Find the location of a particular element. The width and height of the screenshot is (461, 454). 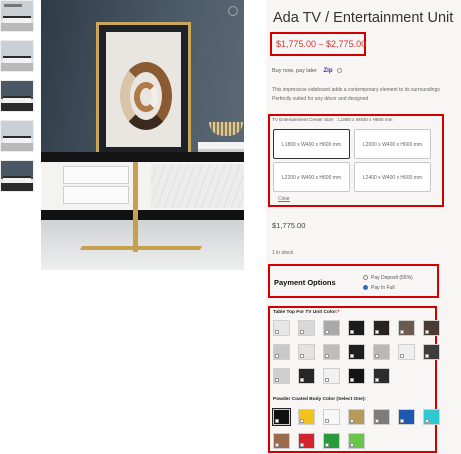

pay-later-text: Buy now, pay later is located at coordinates (294, 71).